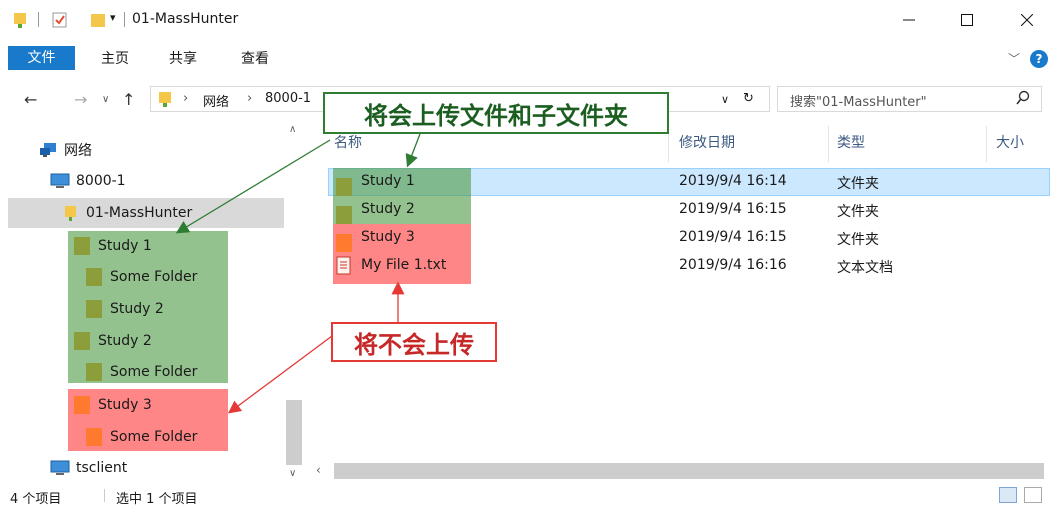 Image resolution: width=1050 pixels, height=506 pixels. I want to click on table-row: Study 3 2019/9/4 16:15 文件夹, so click(689, 238).